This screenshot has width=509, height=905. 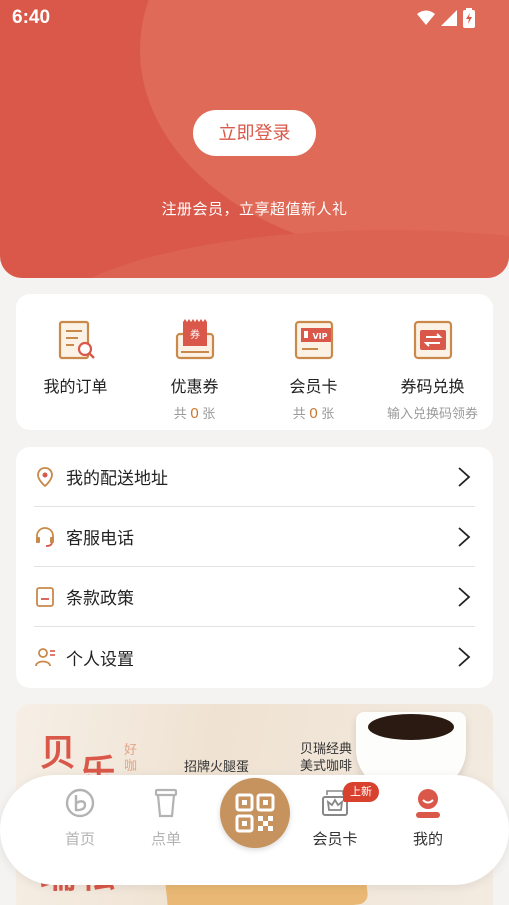 I want to click on cup-icon, so click(x=166, y=803).